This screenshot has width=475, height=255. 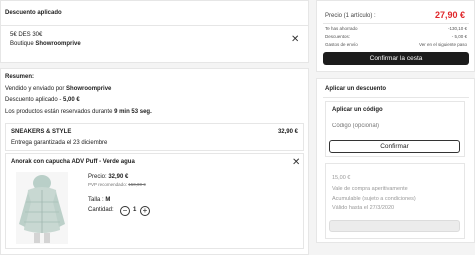 I want to click on voucher-line-1: Vale de compra aperitivamente, so click(x=370, y=189).